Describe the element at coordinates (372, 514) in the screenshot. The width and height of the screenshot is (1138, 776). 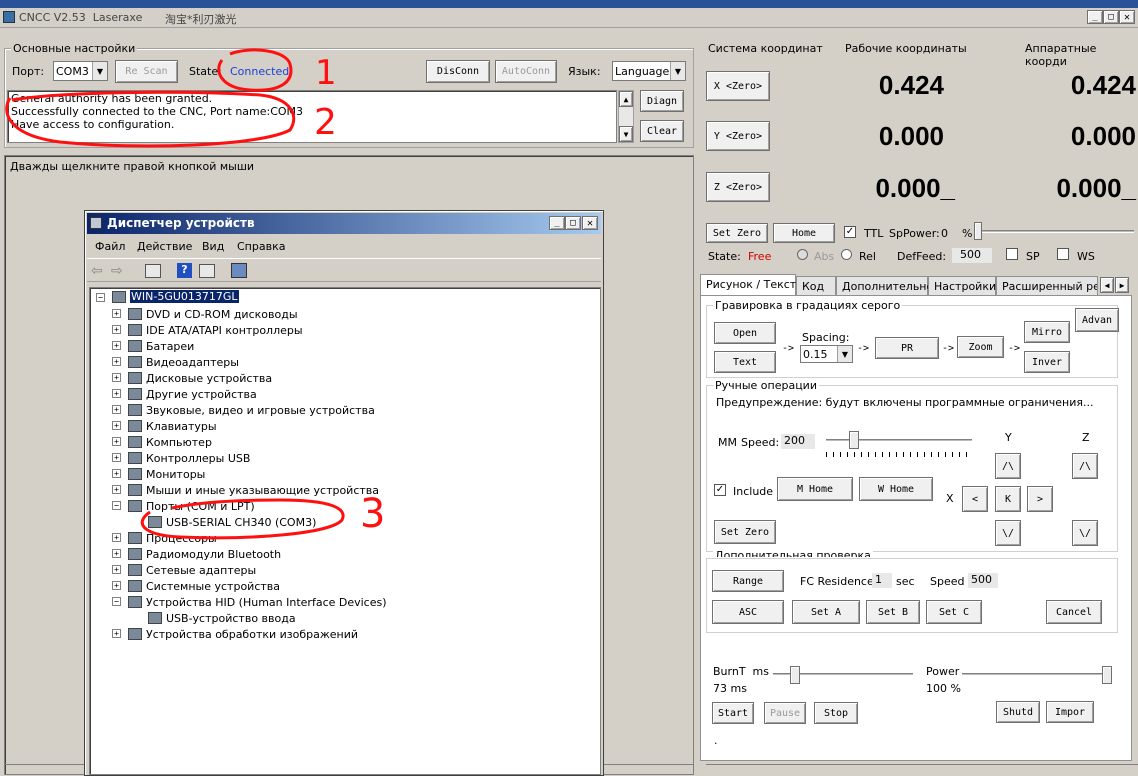
I see `annotation-3: 3` at that location.